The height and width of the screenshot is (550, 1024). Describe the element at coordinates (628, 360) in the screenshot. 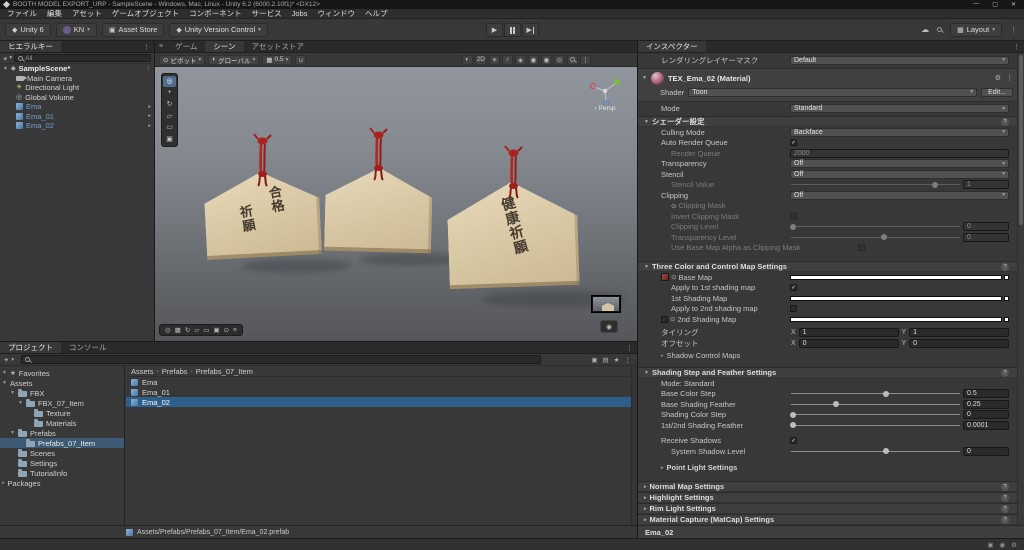

I see `more-icon: ⋮` at that location.